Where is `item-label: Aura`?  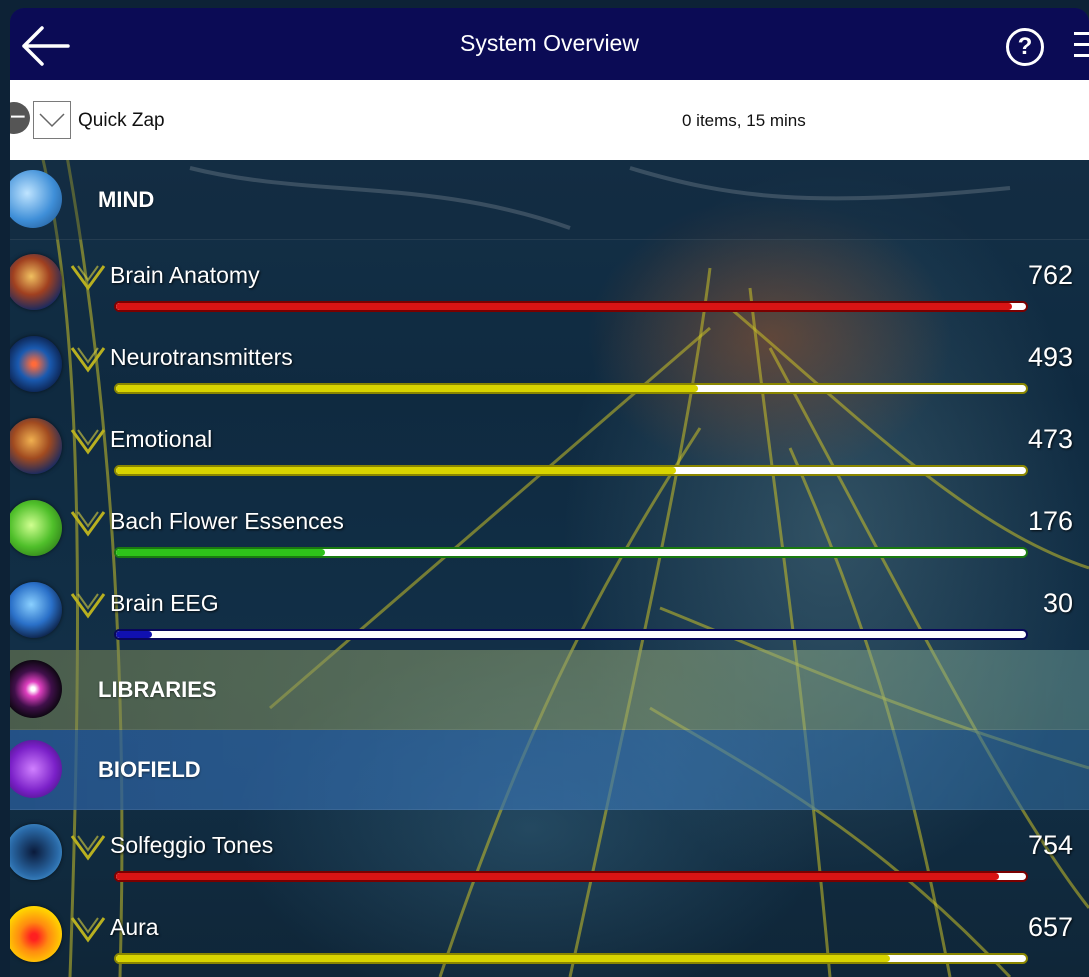 item-label: Aura is located at coordinates (134, 927).